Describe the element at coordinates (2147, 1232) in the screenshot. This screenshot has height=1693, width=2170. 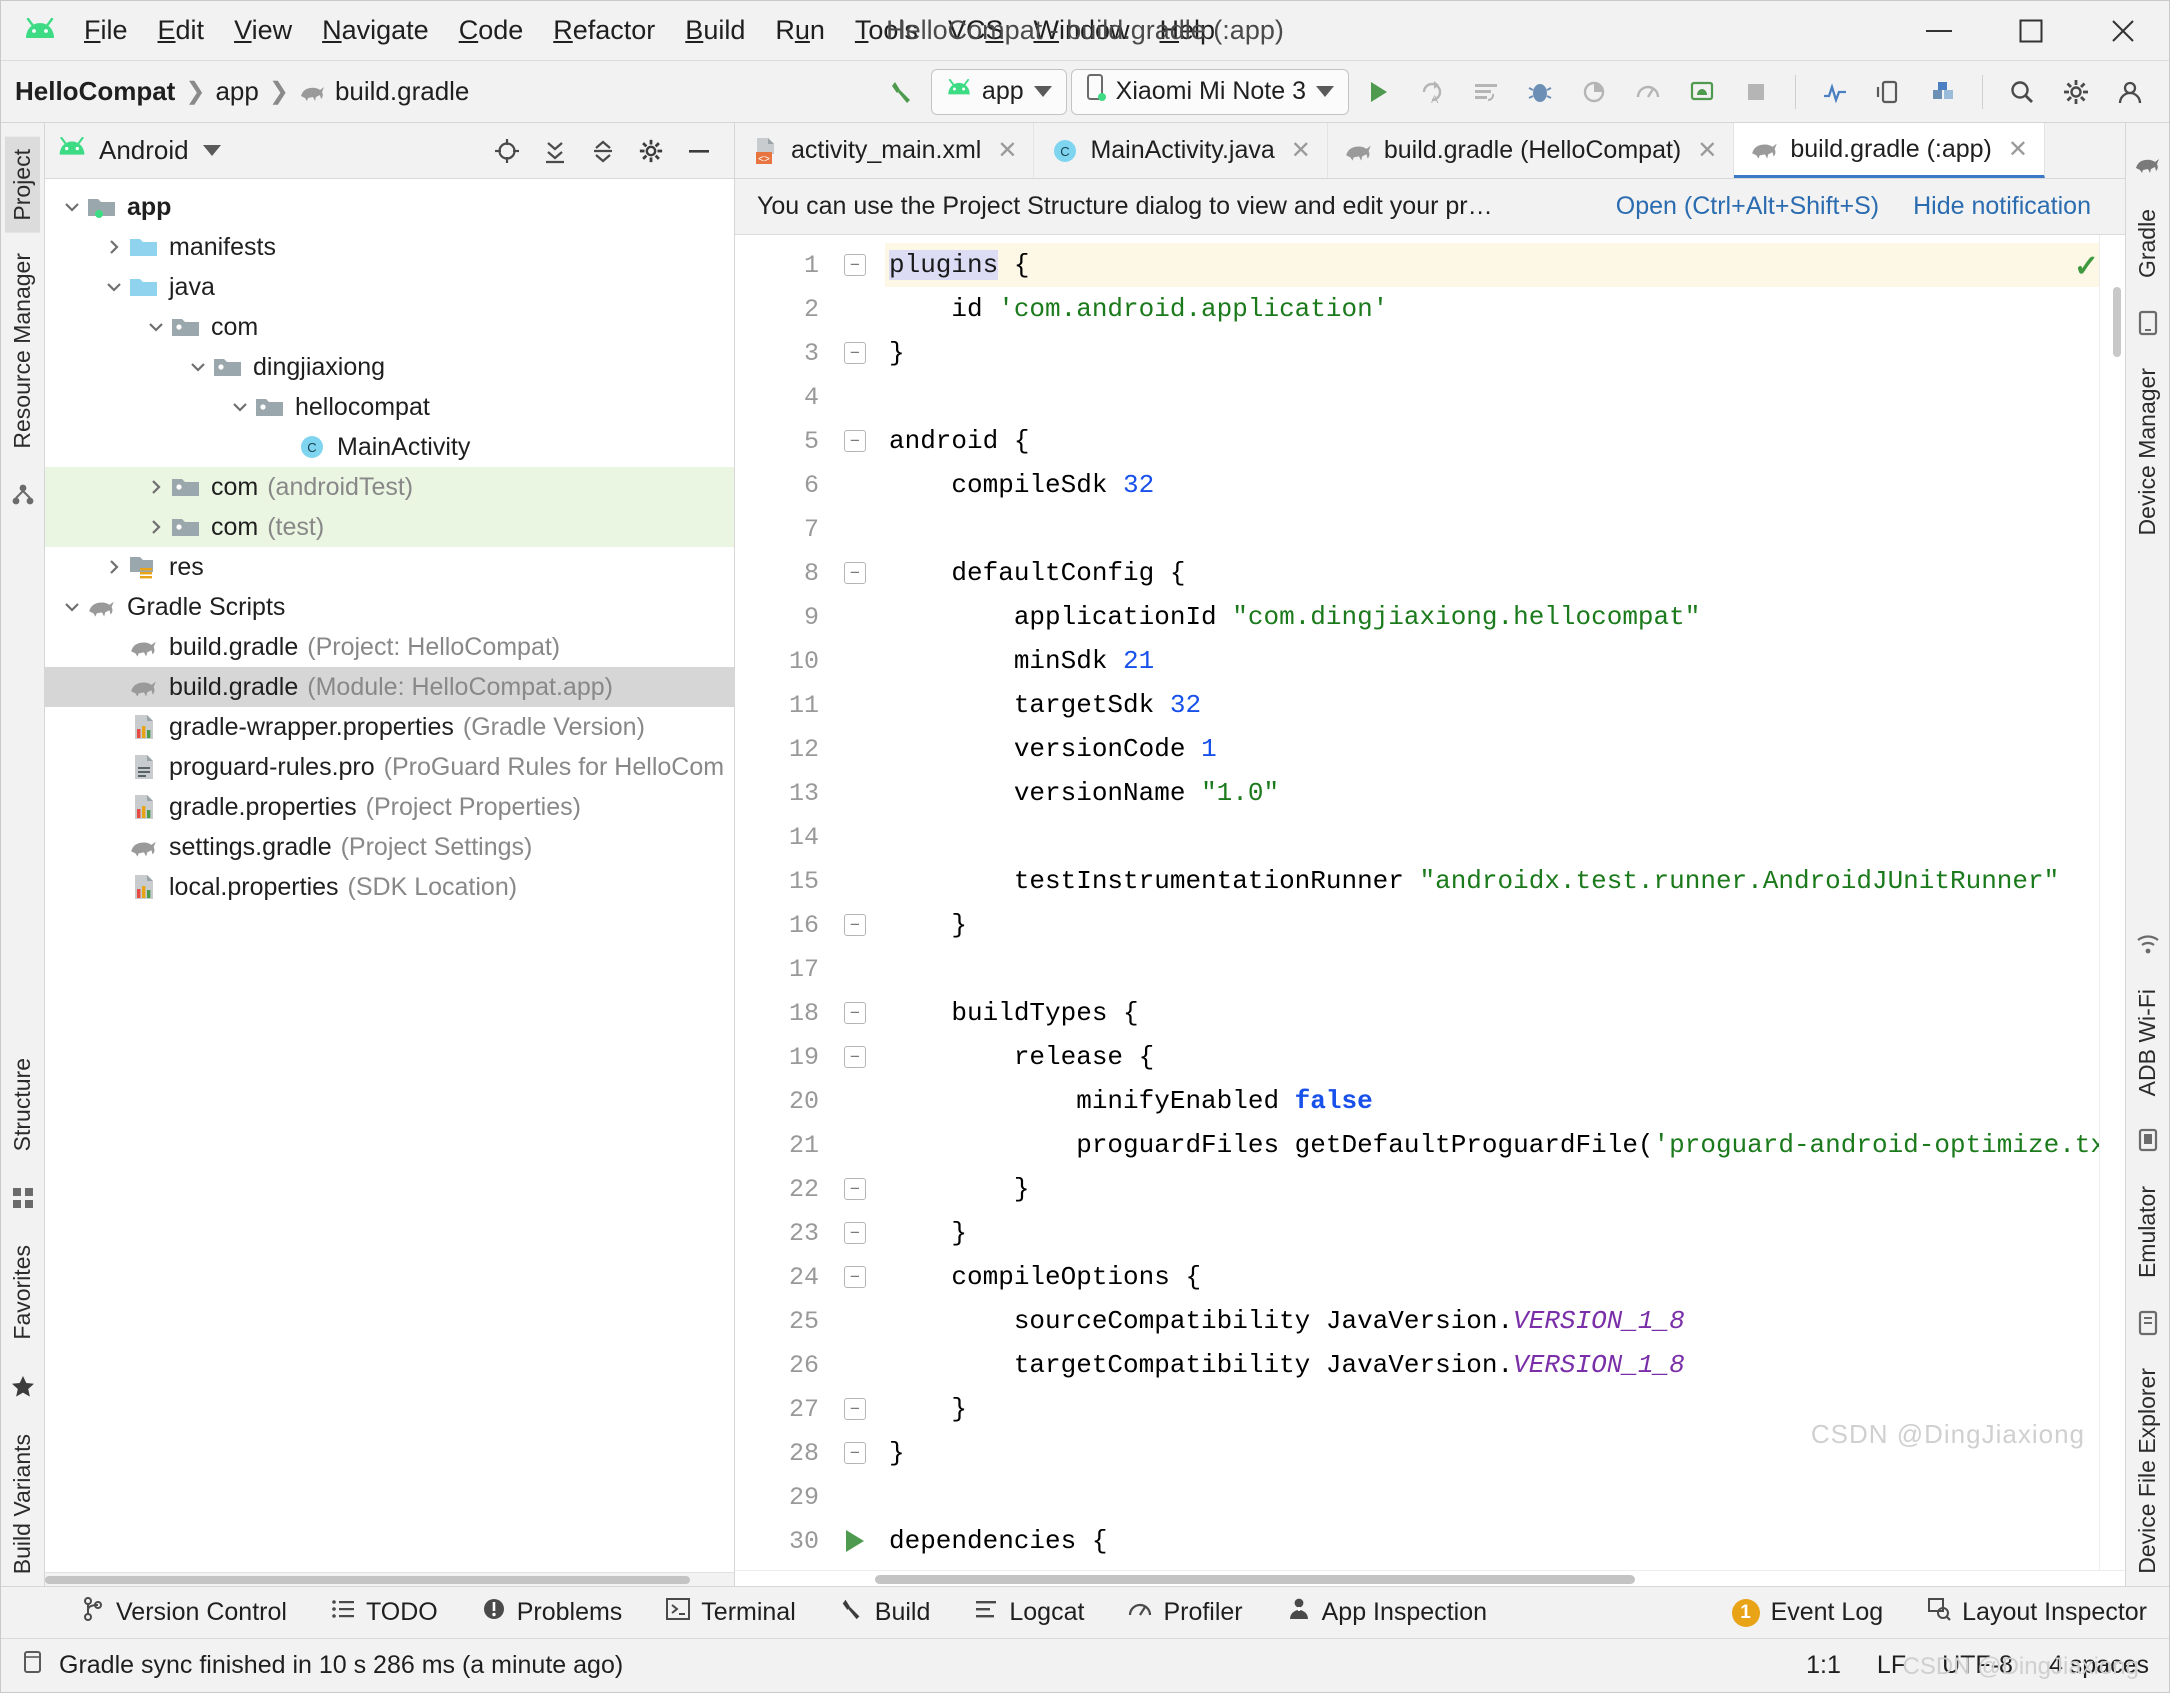
I see `sidebar-item-emulator: Emulator` at that location.